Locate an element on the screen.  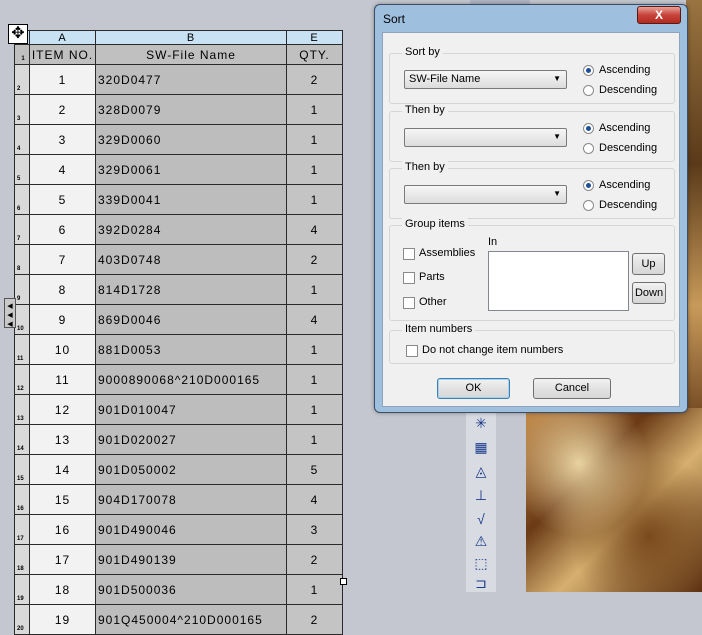
close-button: X is located at coordinates (659, 15).